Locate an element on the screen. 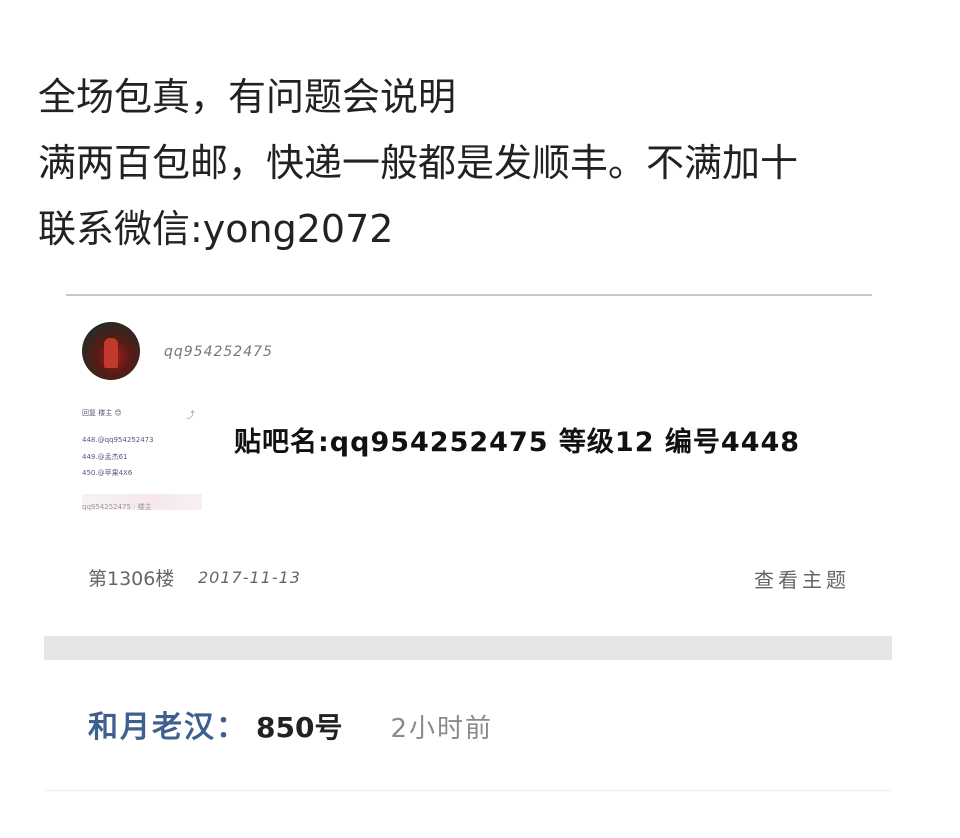 The width and height of the screenshot is (960, 838). reply-item: 和月老汉： 850号 2小时前 is located at coordinates (290, 724).